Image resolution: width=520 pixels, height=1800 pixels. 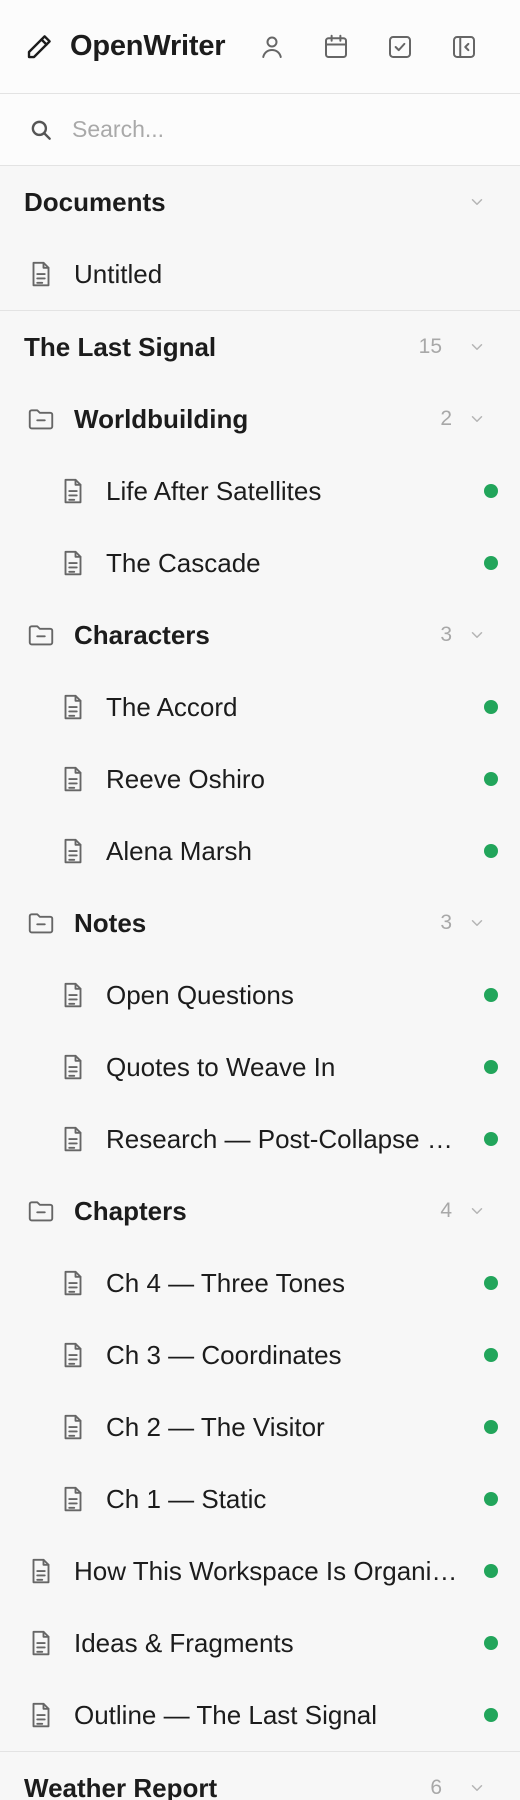 I want to click on document-item: Ch 2 — The Visitor, so click(x=260, y=1427).